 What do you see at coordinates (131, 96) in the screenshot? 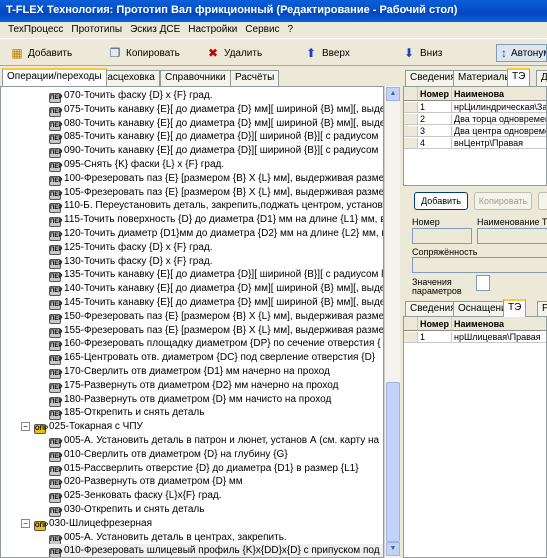
I see `tree-transition: ПЕР 070-Точить фаску {D} x {F} град.` at bounding box center [131, 96].